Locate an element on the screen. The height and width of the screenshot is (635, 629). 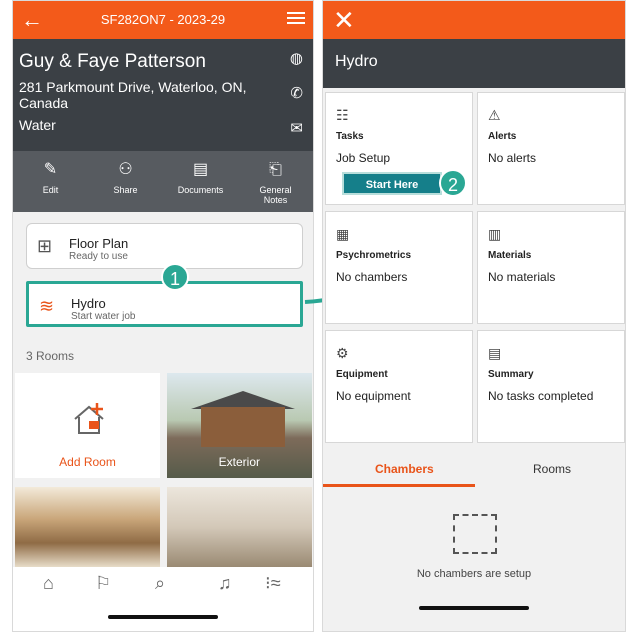
psychrometrics-module: ▦ Psychrometrics No chambers is located at coordinates (399, 267).